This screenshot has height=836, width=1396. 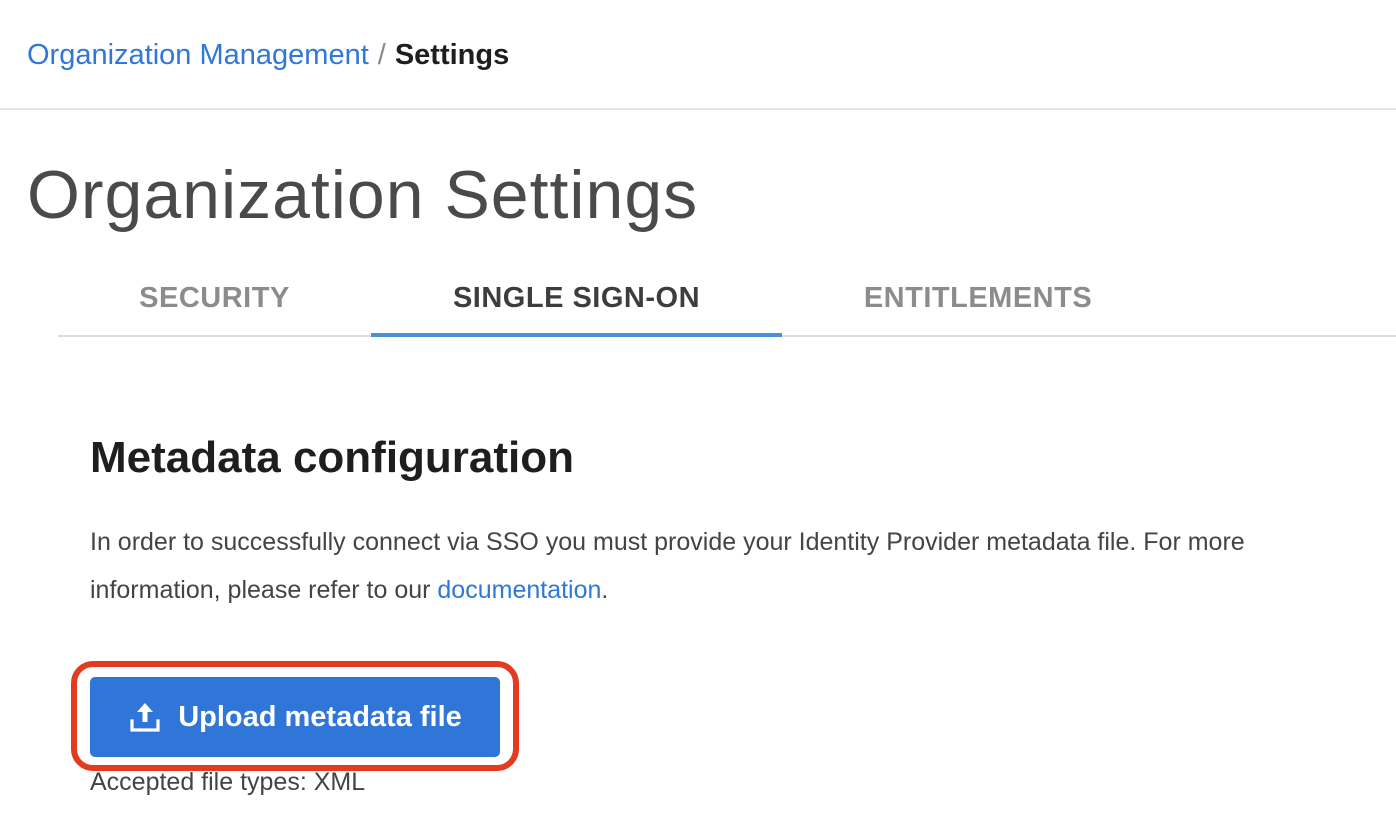 I want to click on tab-security: SECURITY, so click(x=214, y=298).